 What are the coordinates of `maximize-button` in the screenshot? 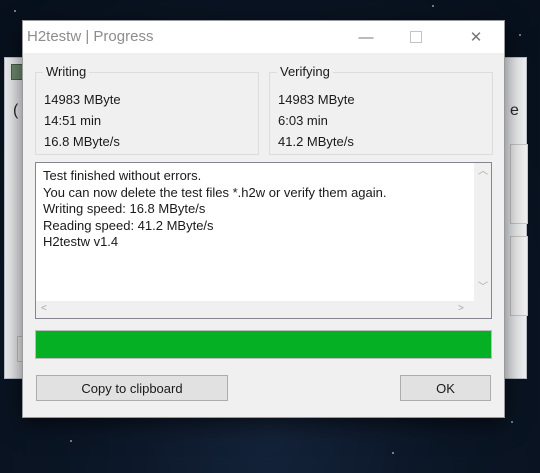 It's located at (416, 37).